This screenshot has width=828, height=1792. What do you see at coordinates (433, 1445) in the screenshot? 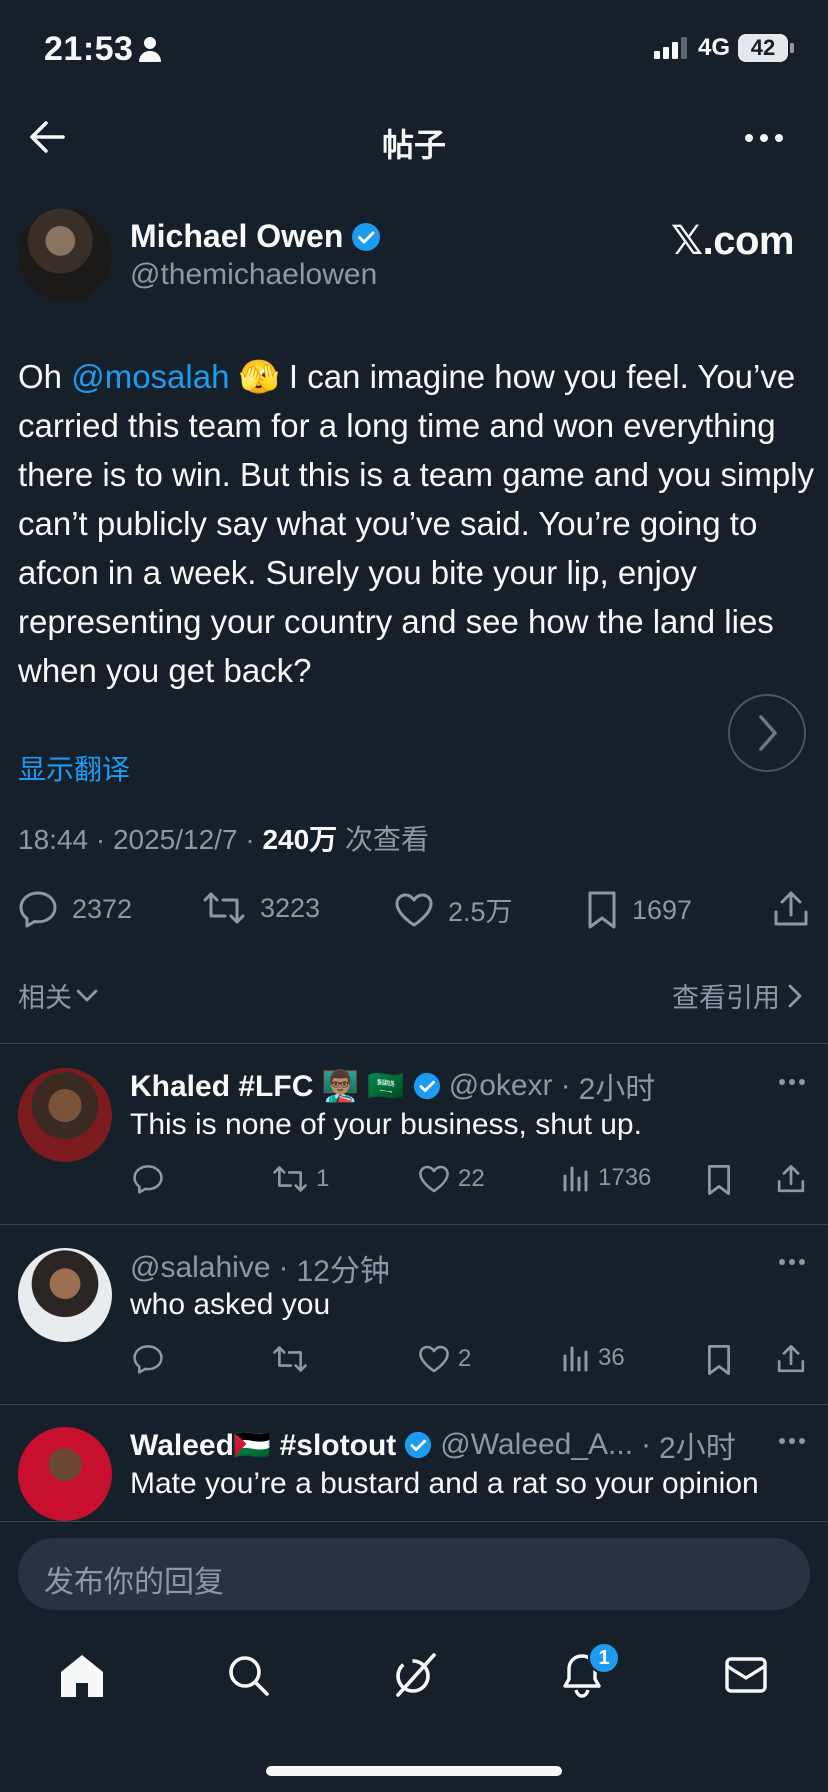
I see `reply-header: Waleed🇵🇸 #slotout @Waleed_A... · 2小时` at bounding box center [433, 1445].